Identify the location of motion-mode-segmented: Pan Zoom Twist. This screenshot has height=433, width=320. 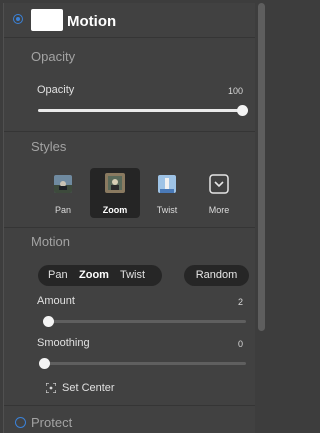
(100, 275).